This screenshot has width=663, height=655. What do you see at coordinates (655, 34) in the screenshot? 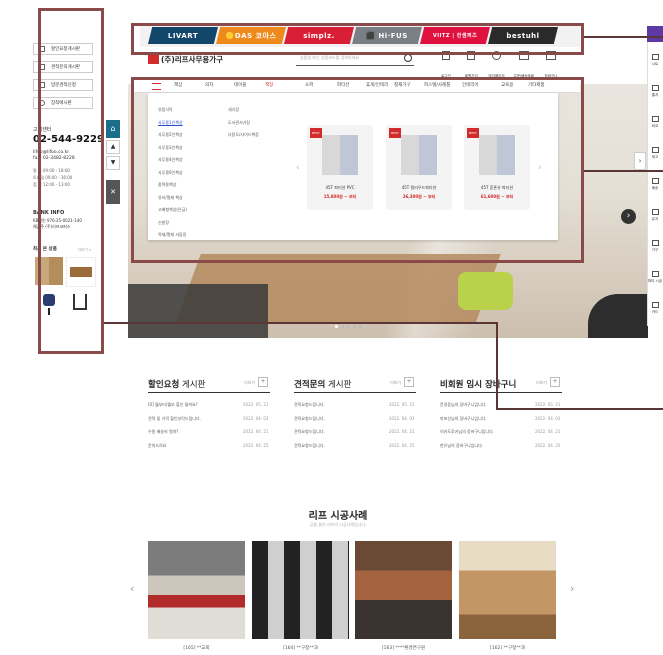
I see `right-sidebar-top` at bounding box center [655, 34].